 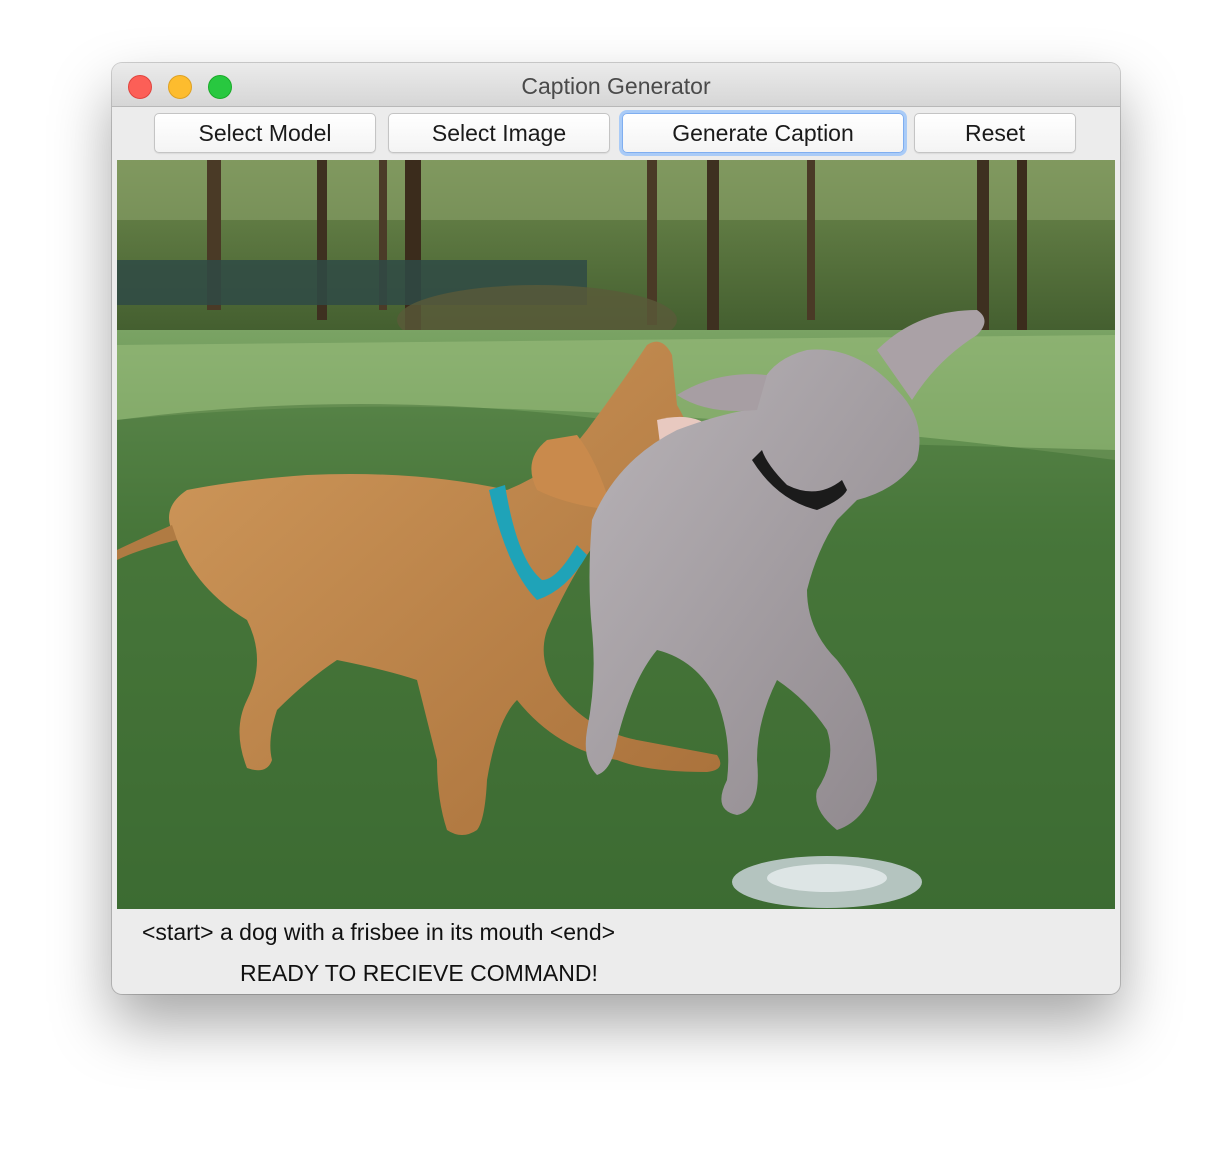 What do you see at coordinates (827, 882) in the screenshot?
I see `water-bottle` at bounding box center [827, 882].